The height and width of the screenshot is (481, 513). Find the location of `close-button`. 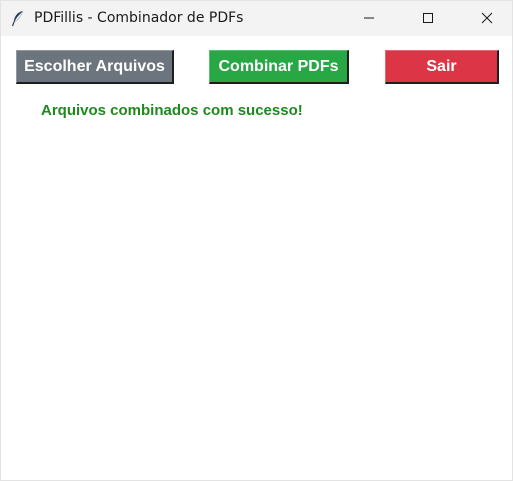

close-button is located at coordinates (487, 18).